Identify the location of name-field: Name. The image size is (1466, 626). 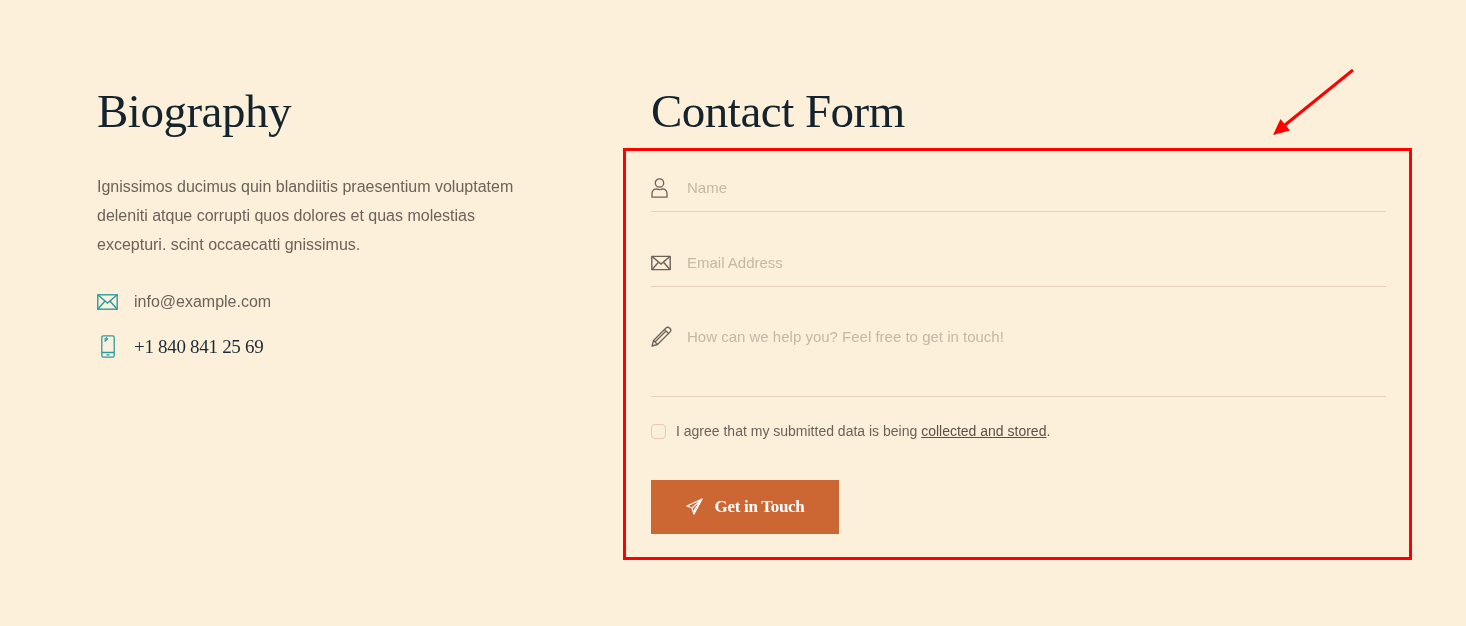
(1018, 188).